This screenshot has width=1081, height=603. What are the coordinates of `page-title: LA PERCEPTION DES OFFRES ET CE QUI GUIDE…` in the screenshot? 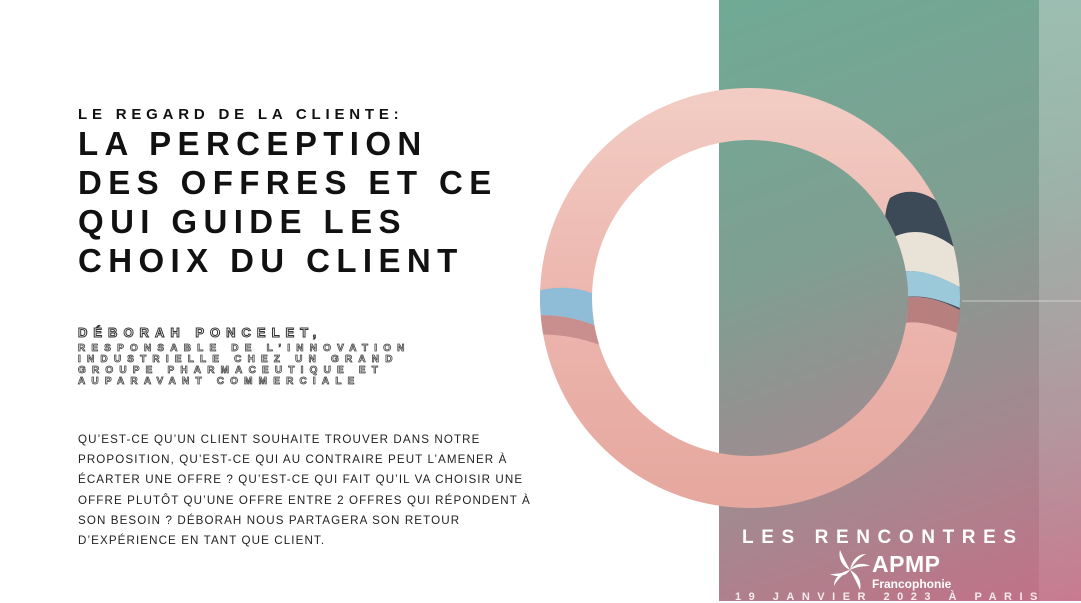 It's located at (313, 202).